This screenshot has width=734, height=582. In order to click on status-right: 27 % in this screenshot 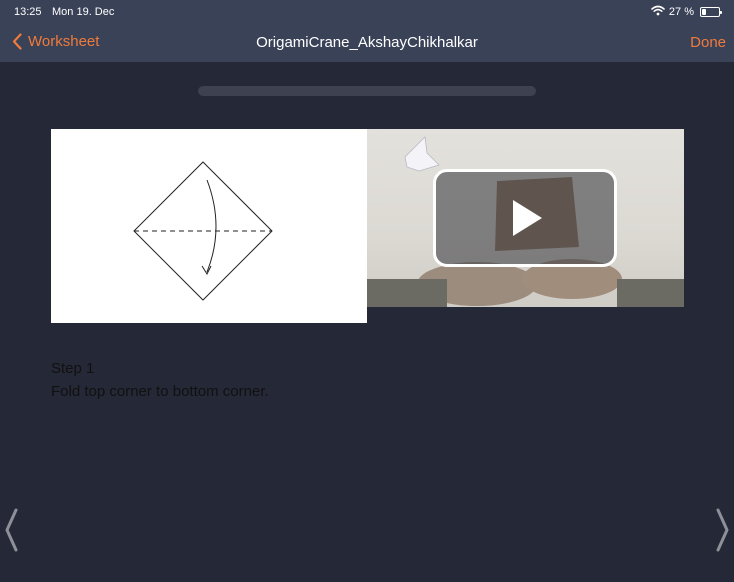, I will do `click(686, 12)`.